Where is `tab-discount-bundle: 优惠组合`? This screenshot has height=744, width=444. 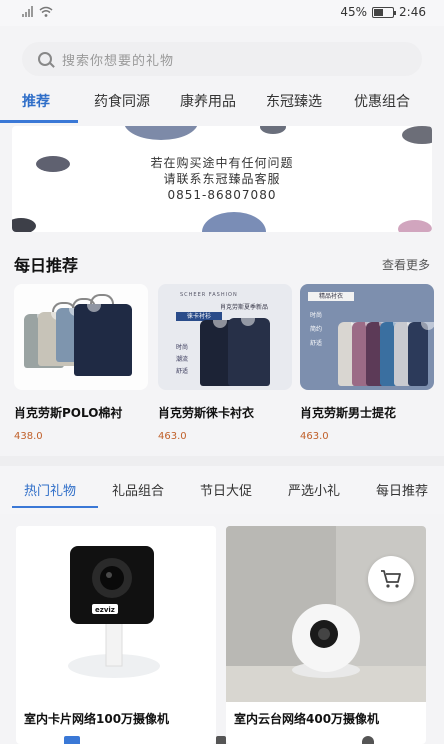 tab-discount-bundle: 优惠组合 is located at coordinates (382, 102).